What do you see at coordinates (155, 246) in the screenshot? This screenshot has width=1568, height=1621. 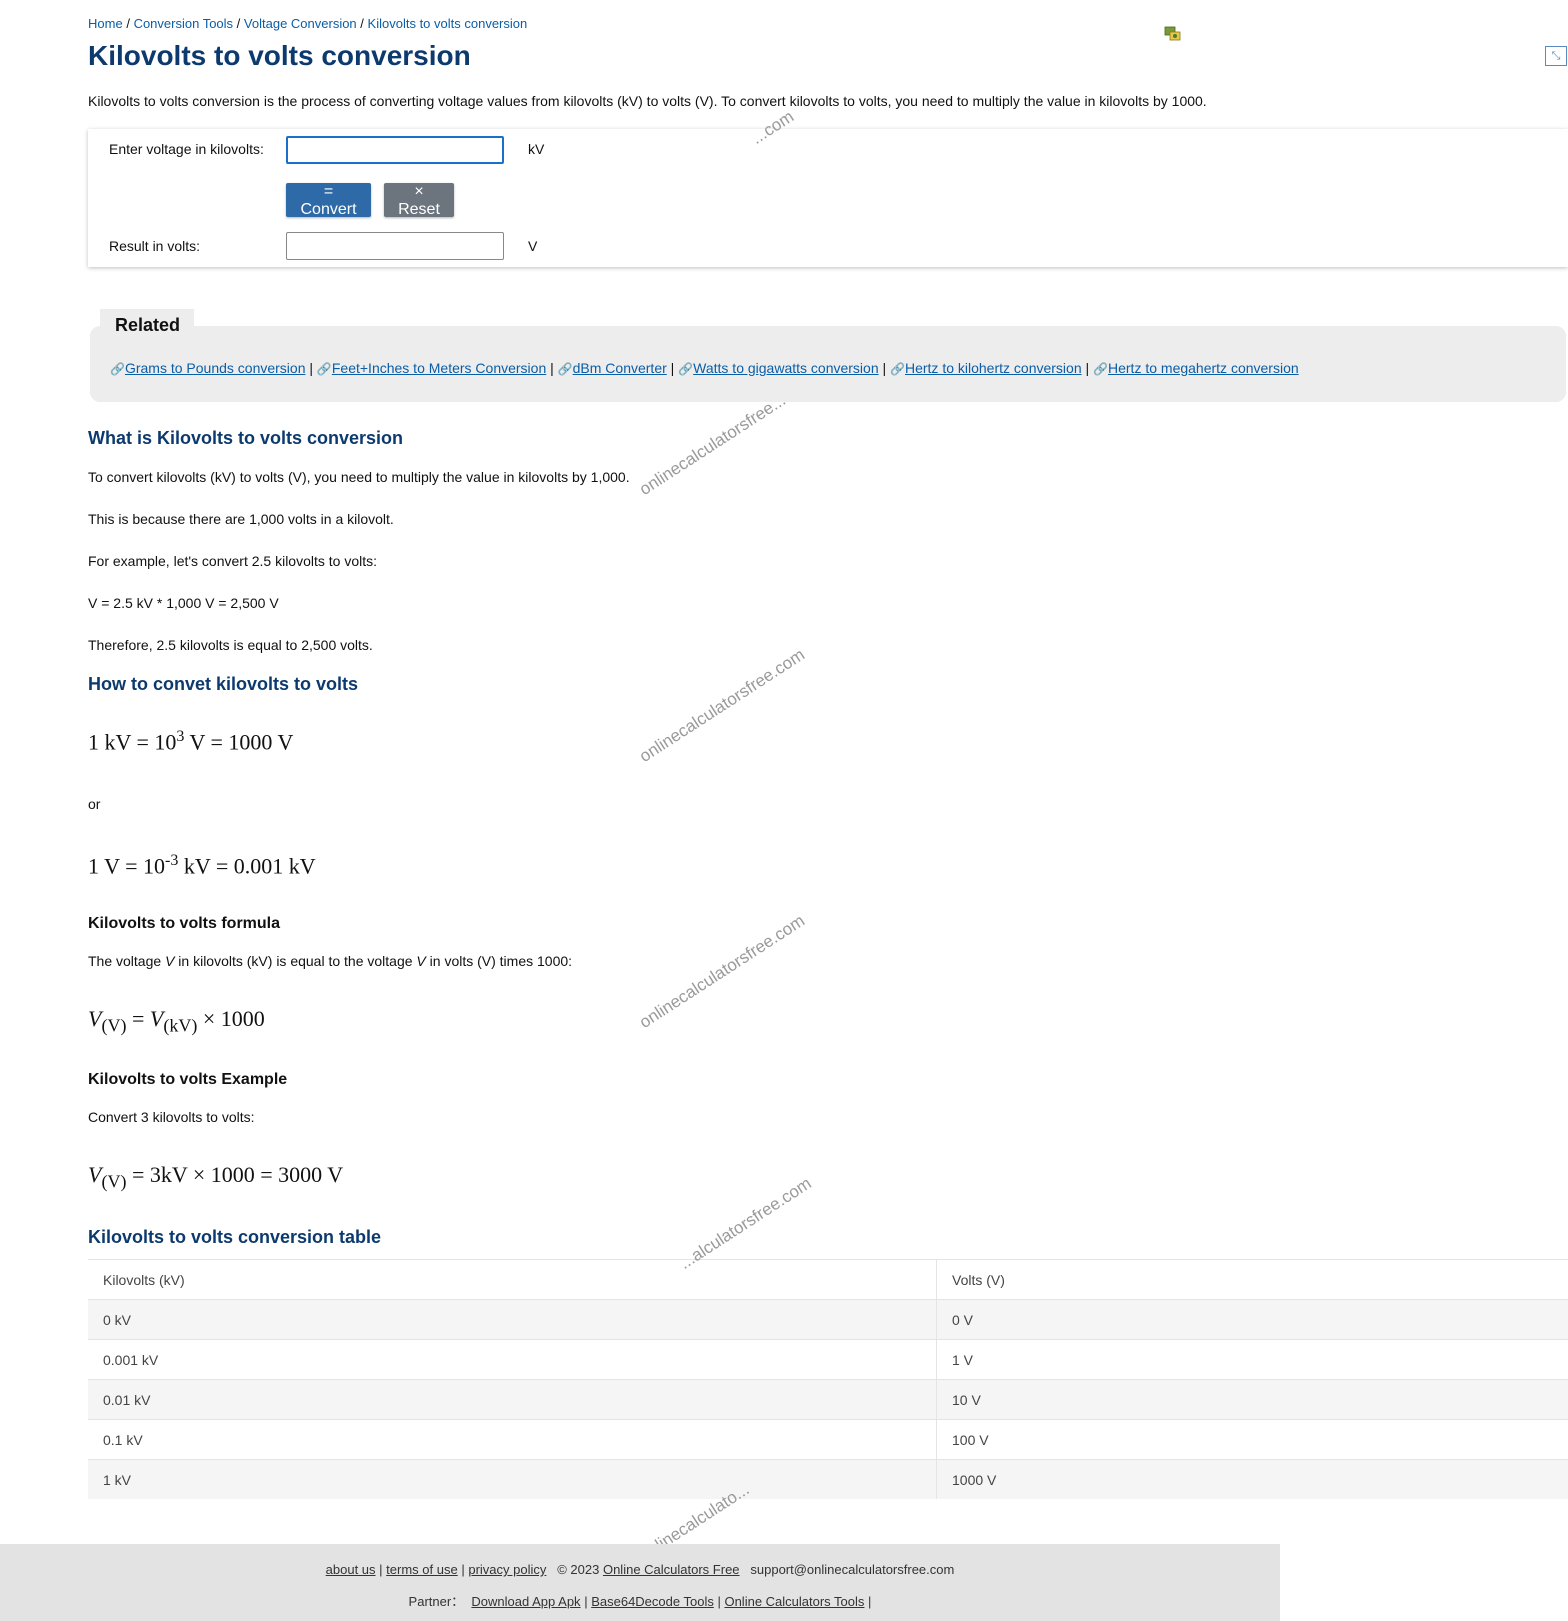 I see `result-label: Result in volts:` at bounding box center [155, 246].